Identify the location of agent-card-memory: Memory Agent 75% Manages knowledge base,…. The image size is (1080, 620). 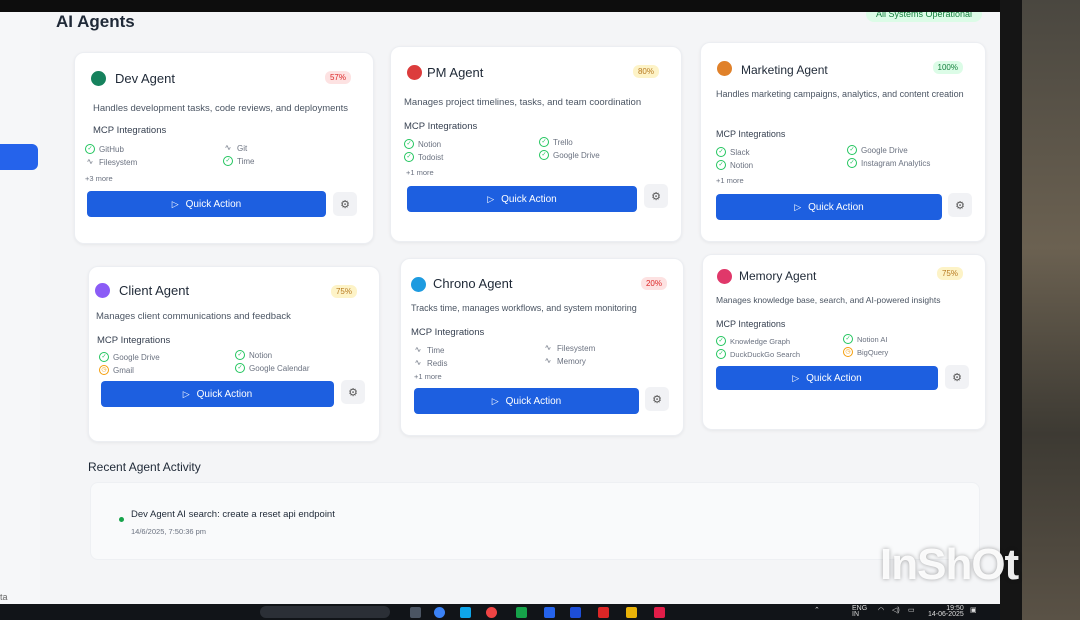
(844, 342).